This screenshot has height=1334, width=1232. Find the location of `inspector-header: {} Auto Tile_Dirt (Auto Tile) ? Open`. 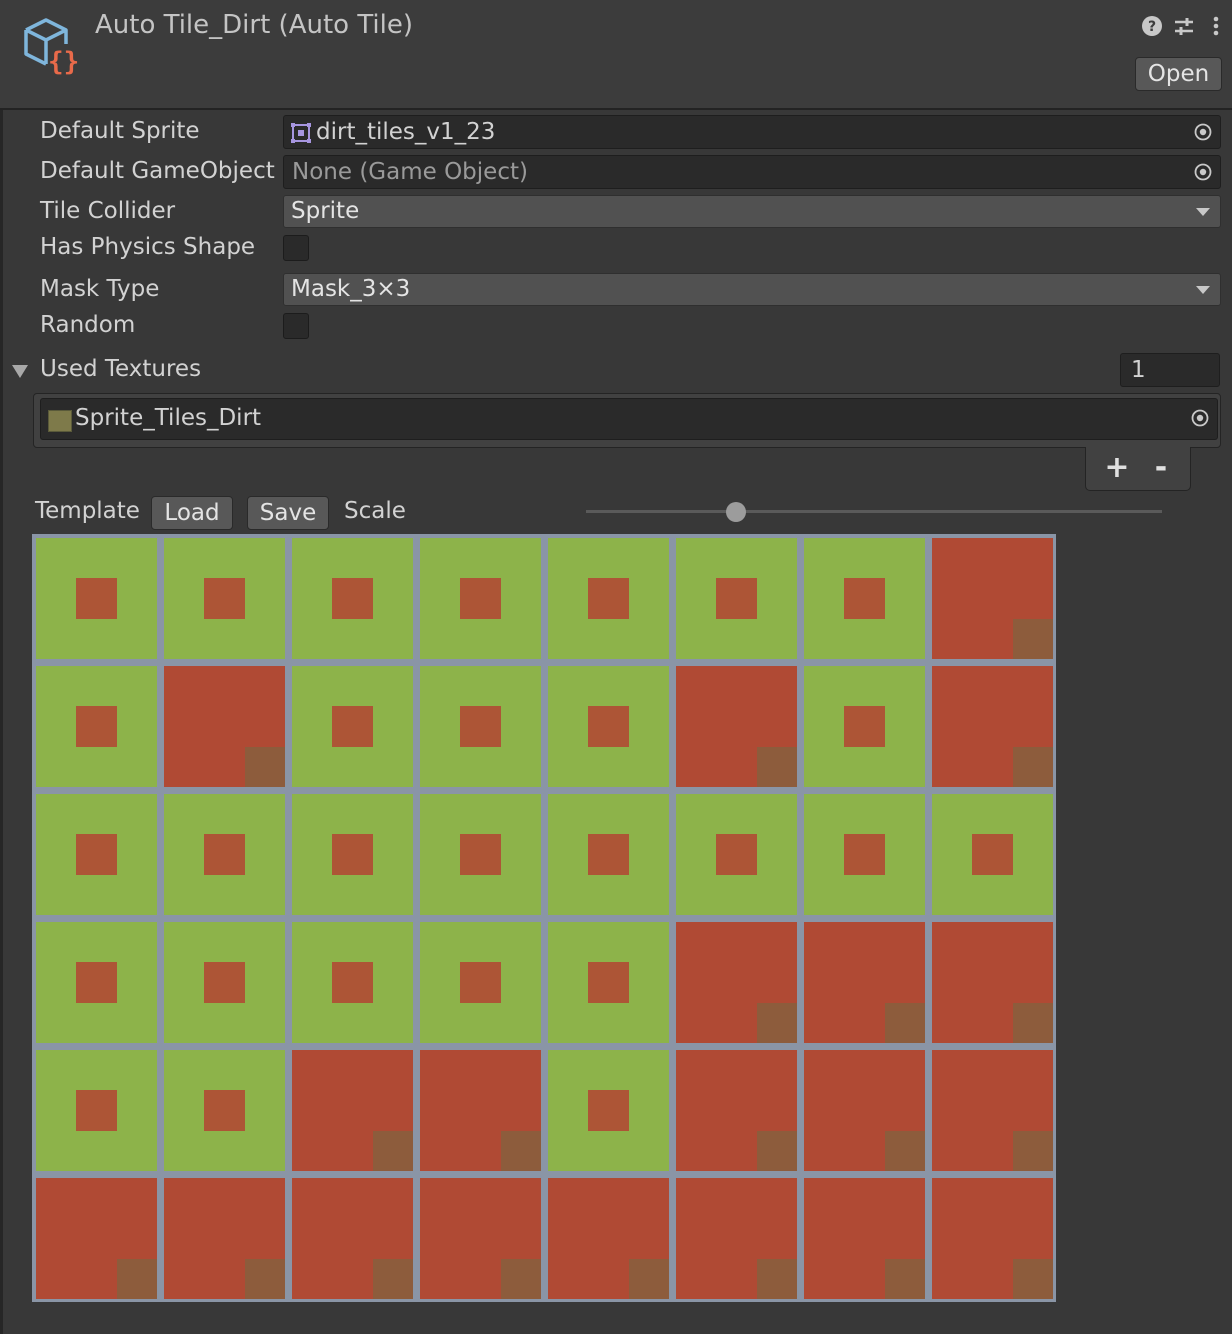

inspector-header: {} Auto Tile_Dirt (Auto Tile) ? Open is located at coordinates (616, 55).